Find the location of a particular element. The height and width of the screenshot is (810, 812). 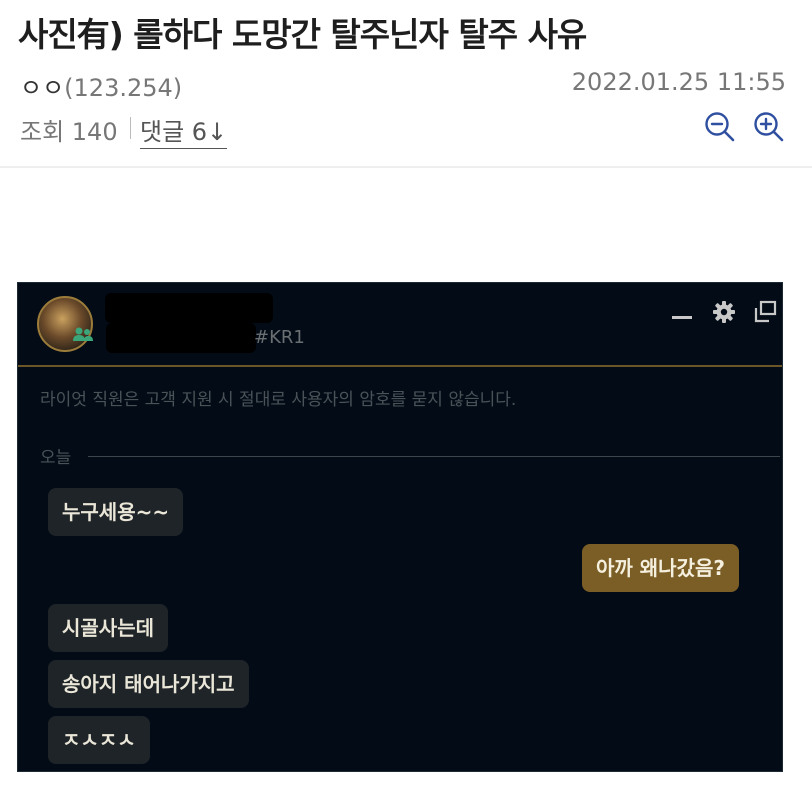

author-name: ㅇㅇ is located at coordinates (42, 88).